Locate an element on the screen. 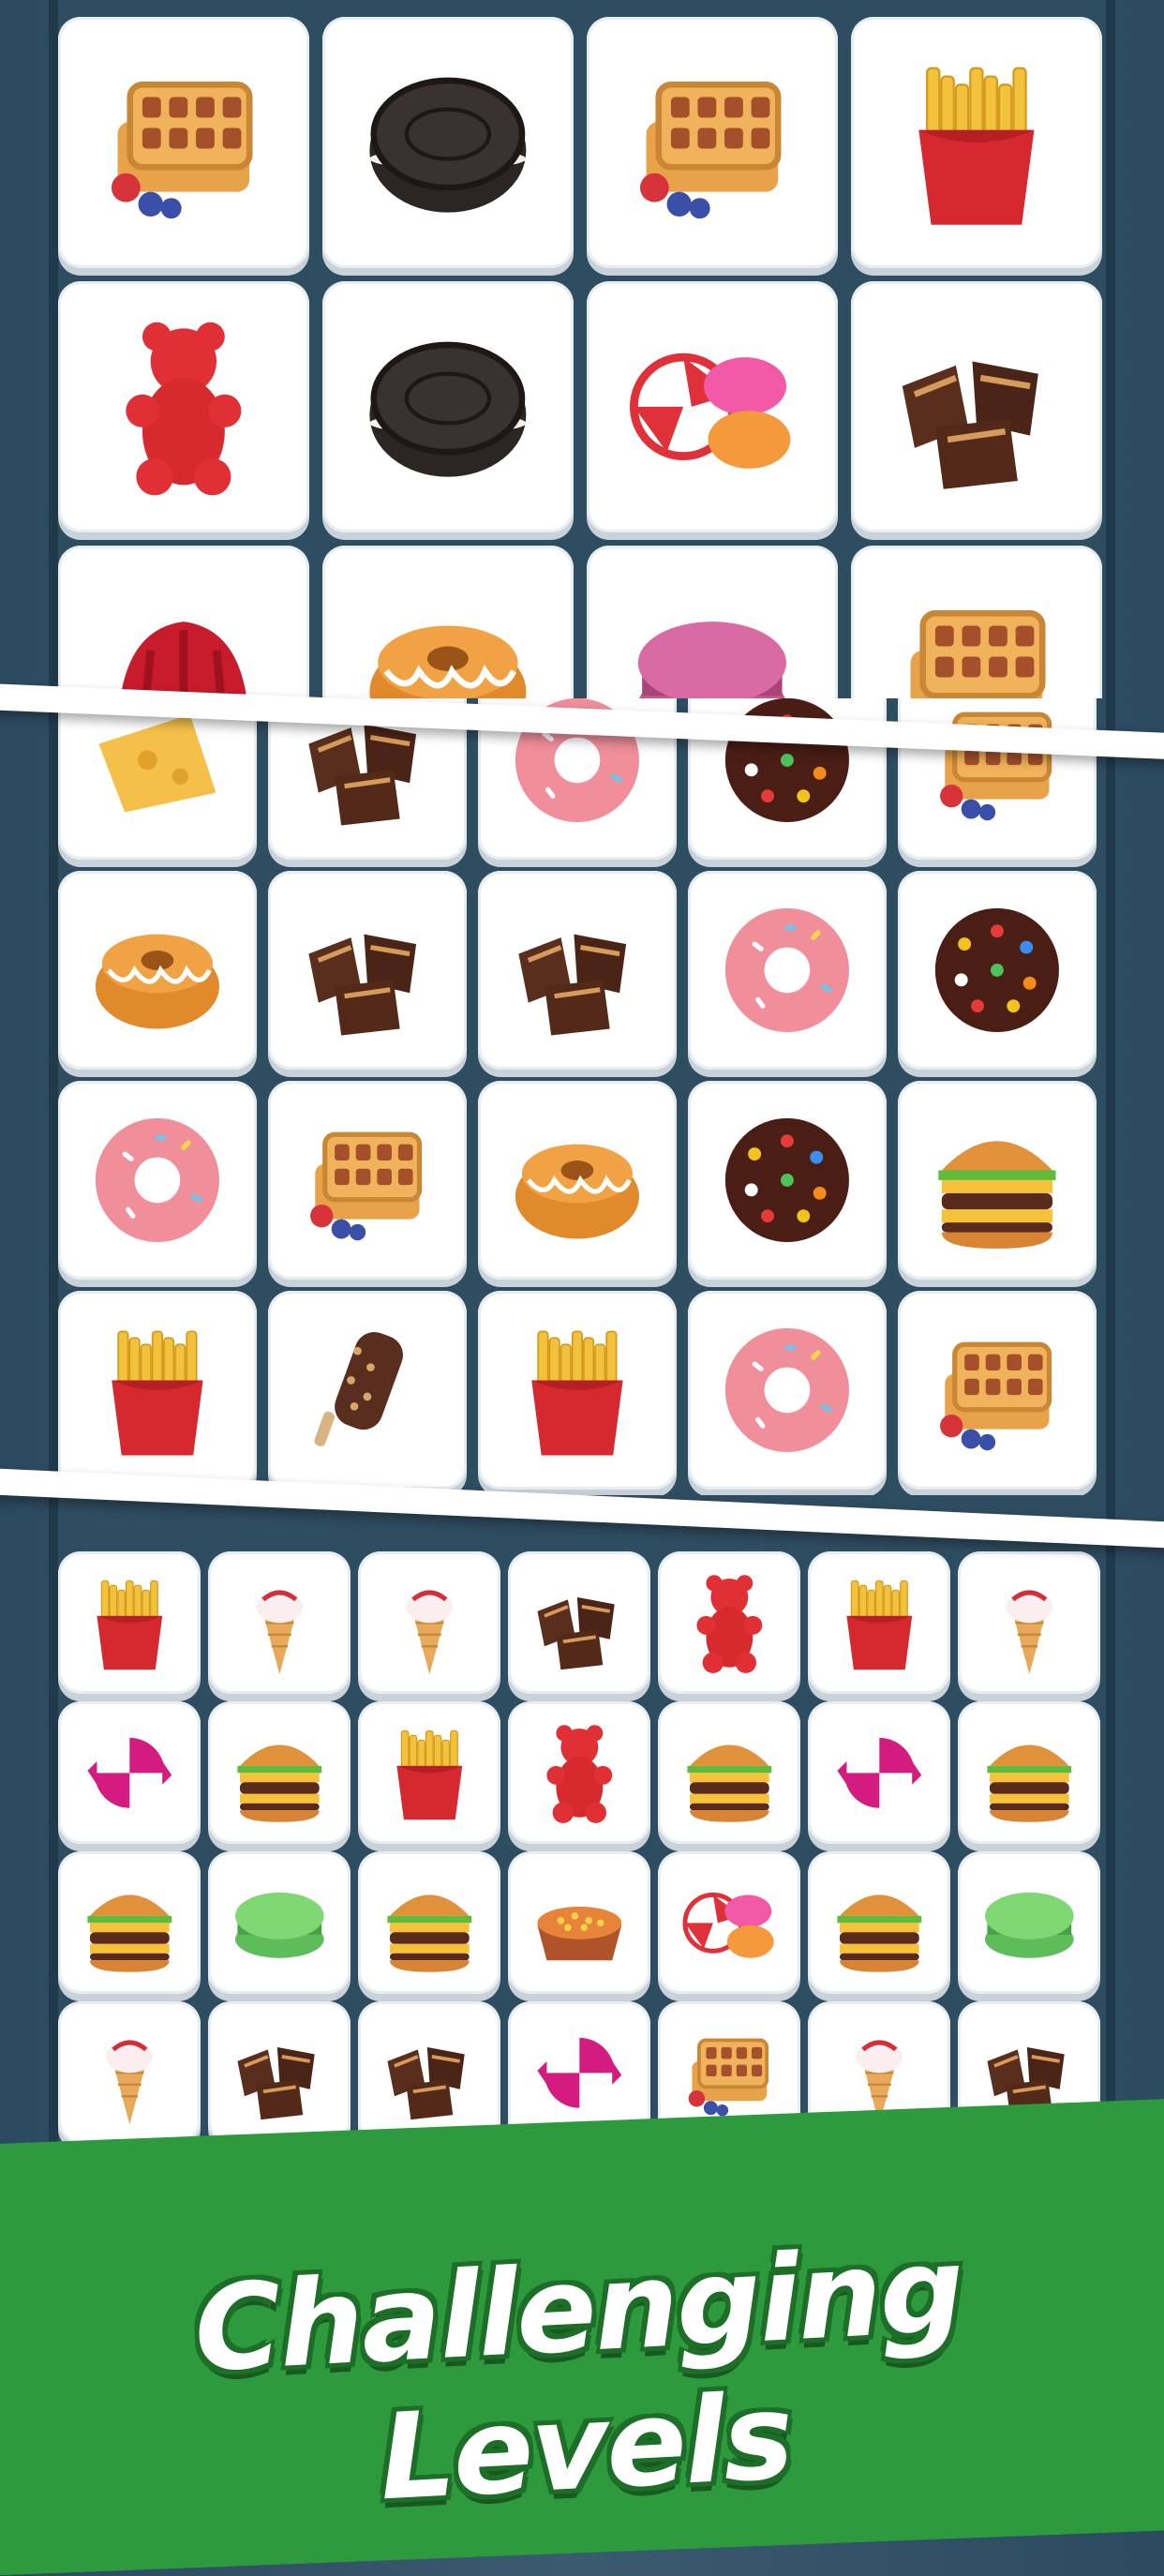 Image resolution: width=1164 pixels, height=2576 pixels. tile-ice-cream-bar is located at coordinates (368, 1390).